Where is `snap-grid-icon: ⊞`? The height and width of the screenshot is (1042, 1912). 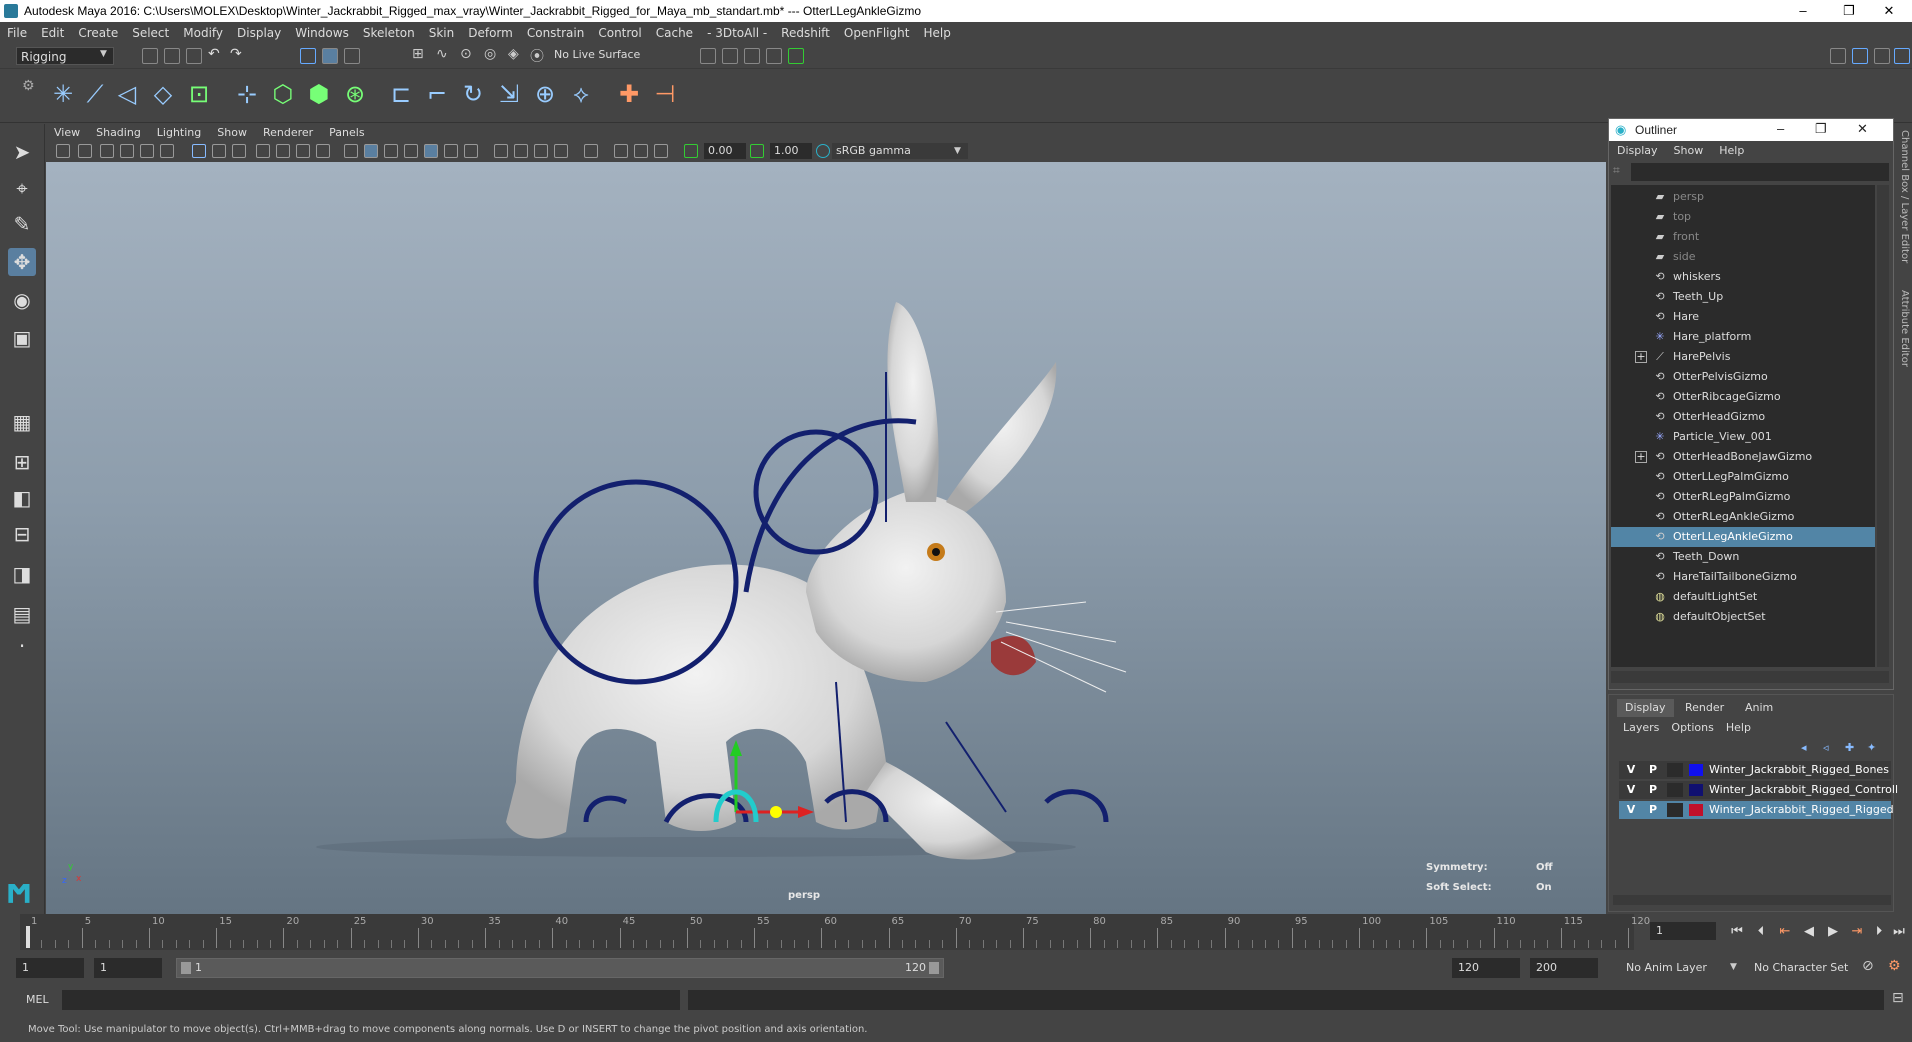
snap-grid-icon: ⊞ is located at coordinates (418, 54).